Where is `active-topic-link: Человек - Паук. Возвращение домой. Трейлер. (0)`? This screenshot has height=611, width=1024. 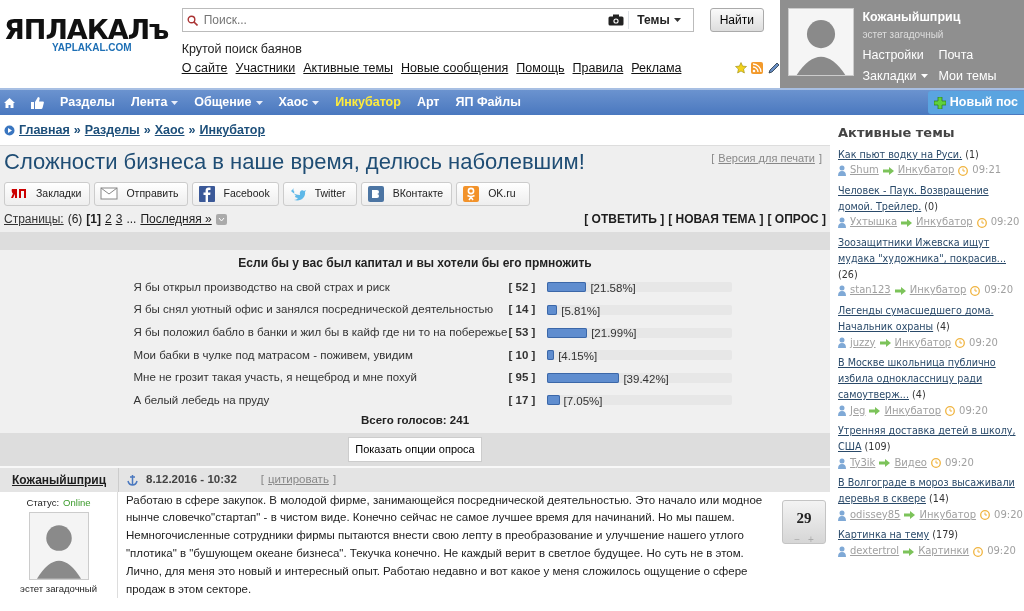
active-topic-link: Человек - Паук. Возвращение домой. Трейлер. (0) is located at coordinates (931, 198).